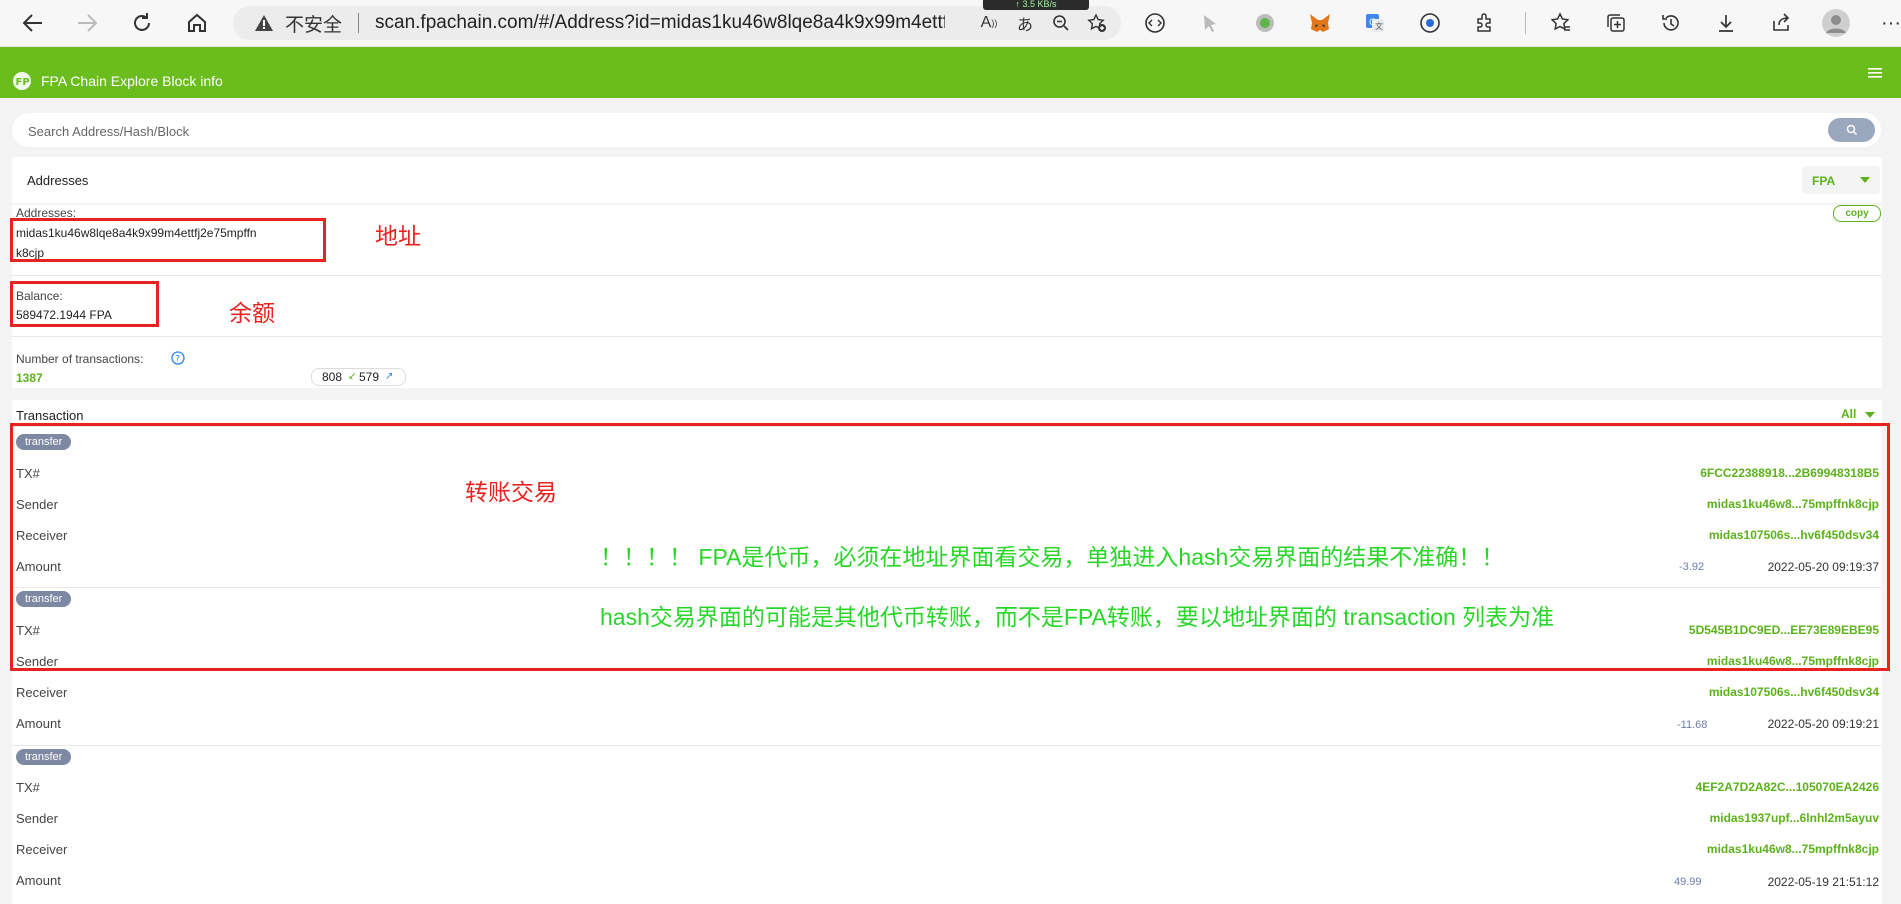  What do you see at coordinates (1616, 23) in the screenshot?
I see `collections-icon` at bounding box center [1616, 23].